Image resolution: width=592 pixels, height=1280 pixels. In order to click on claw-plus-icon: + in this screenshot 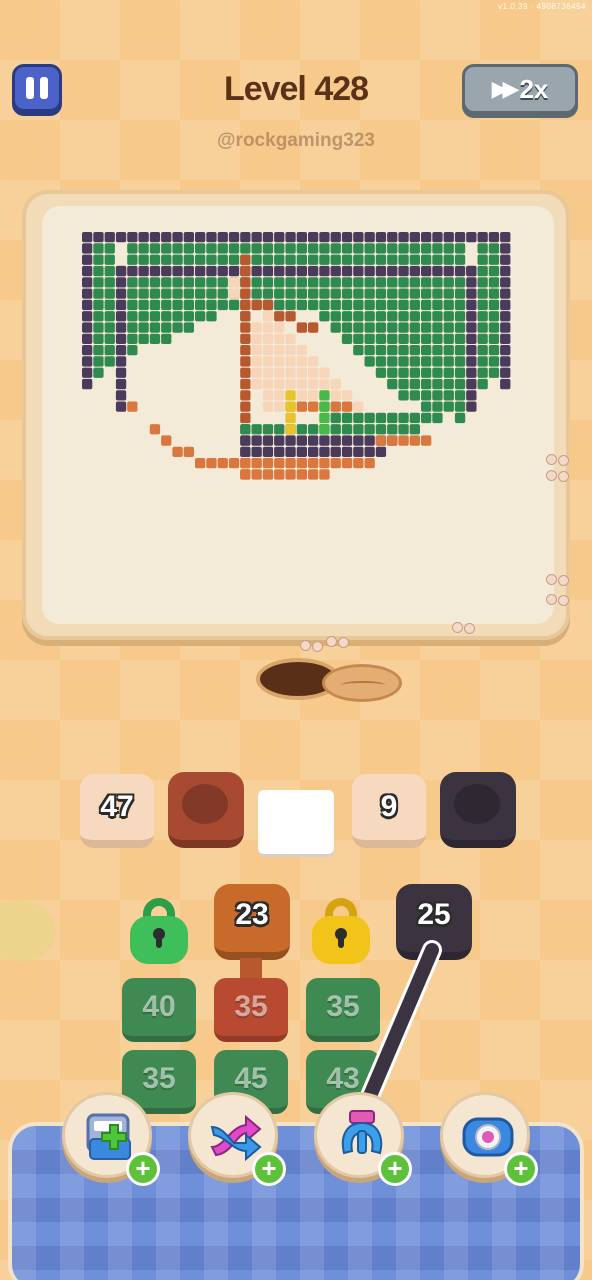, I will do `click(395, 1169)`.